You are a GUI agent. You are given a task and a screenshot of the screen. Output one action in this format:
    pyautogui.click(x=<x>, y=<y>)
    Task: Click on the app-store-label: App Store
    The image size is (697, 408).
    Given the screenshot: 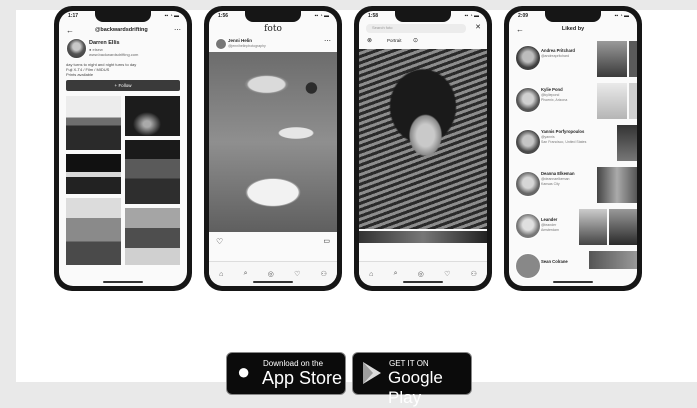 What is the action you would take?
    pyautogui.click(x=302, y=378)
    